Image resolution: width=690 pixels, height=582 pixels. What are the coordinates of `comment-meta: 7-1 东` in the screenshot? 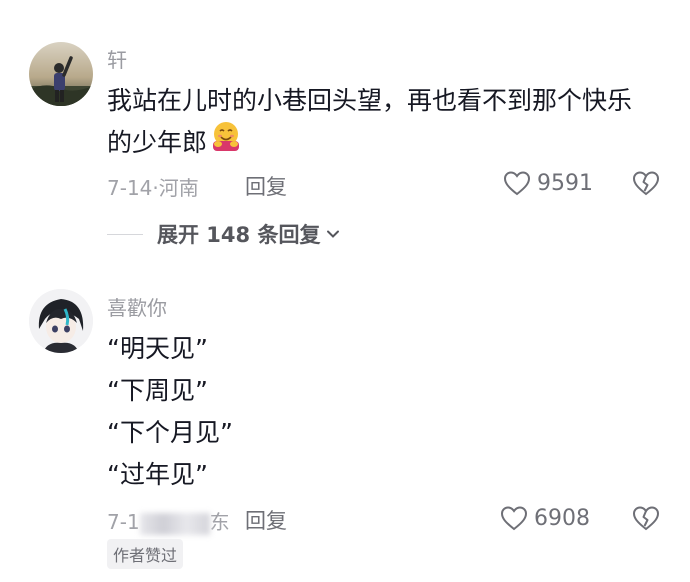 It's located at (168, 520).